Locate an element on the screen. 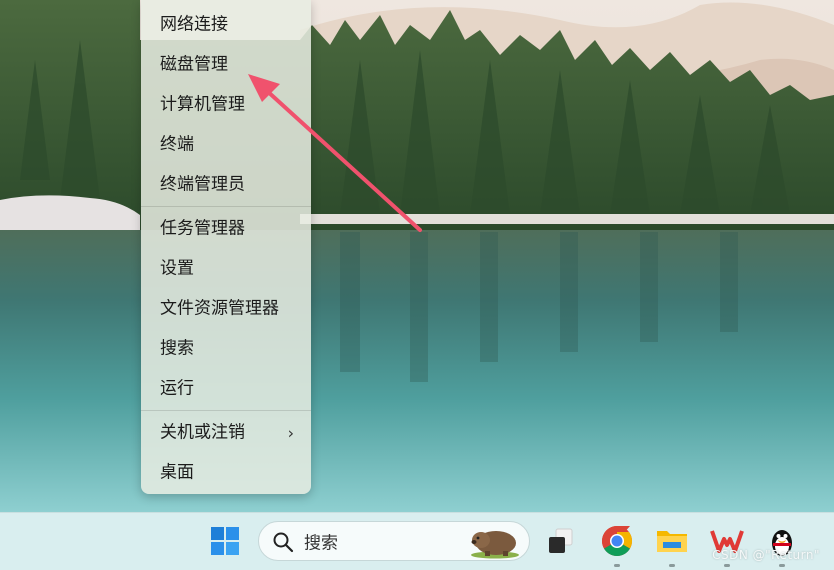 This screenshot has width=834, height=570. menu-item-label: 设置 is located at coordinates (177, 268).